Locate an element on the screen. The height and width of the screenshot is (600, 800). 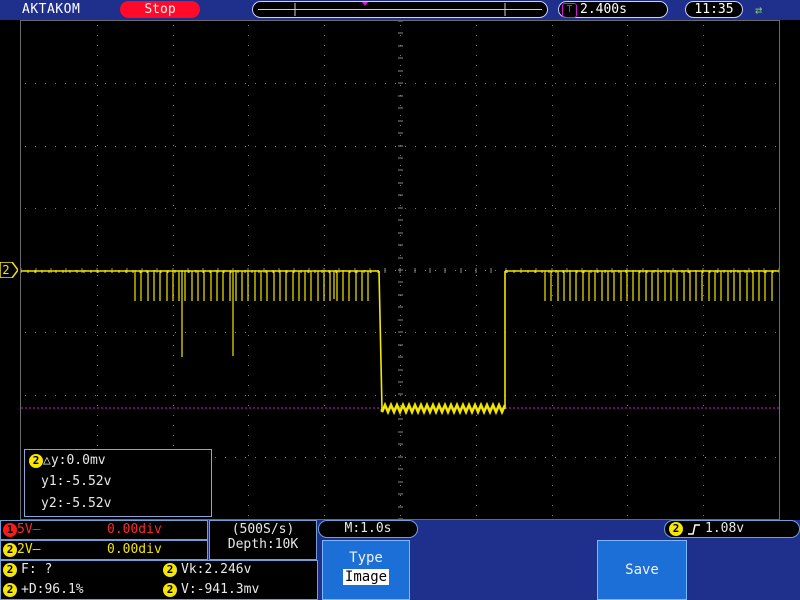
cursor-delta-value: △y:0.0mv is located at coordinates (74, 460).